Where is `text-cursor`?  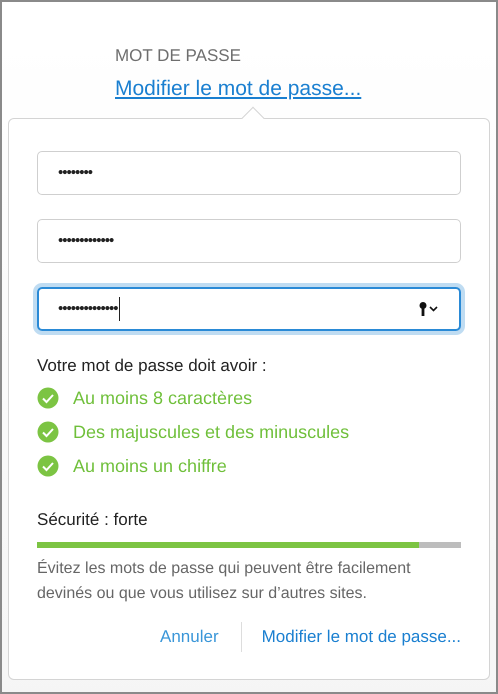 text-cursor is located at coordinates (119, 309).